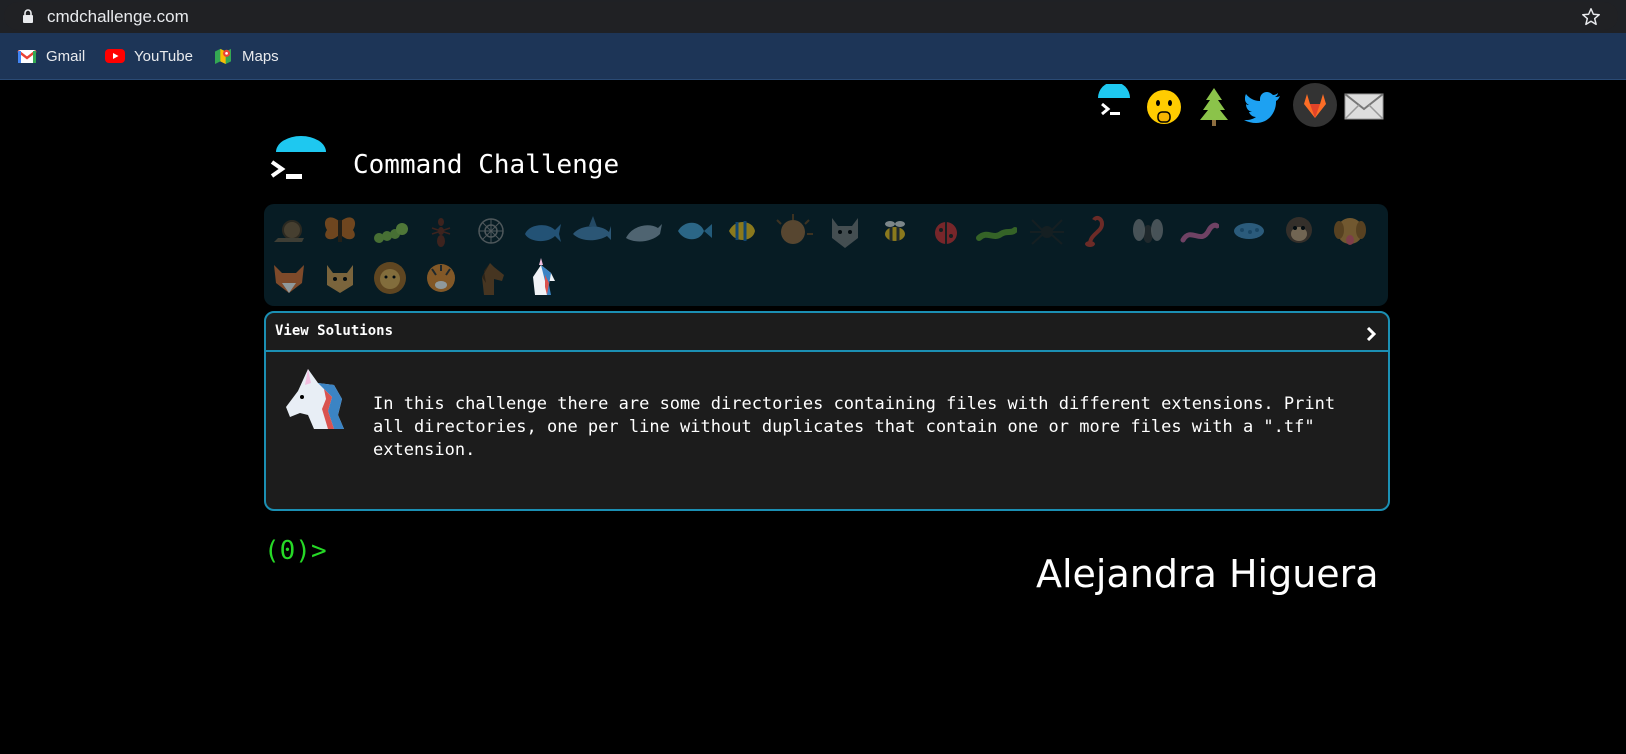 Image resolution: width=1626 pixels, height=754 pixels. I want to click on envelope-icon, so click(1364, 106).